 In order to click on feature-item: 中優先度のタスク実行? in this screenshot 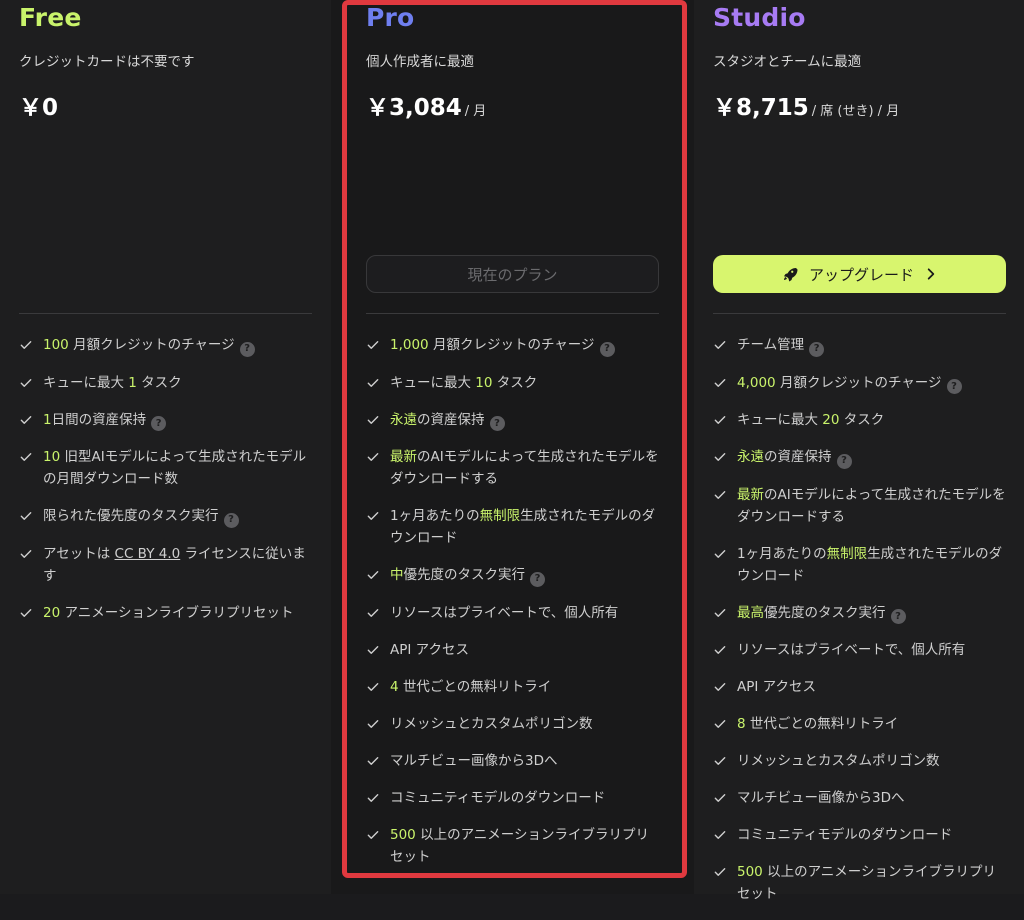, I will do `click(512, 575)`.